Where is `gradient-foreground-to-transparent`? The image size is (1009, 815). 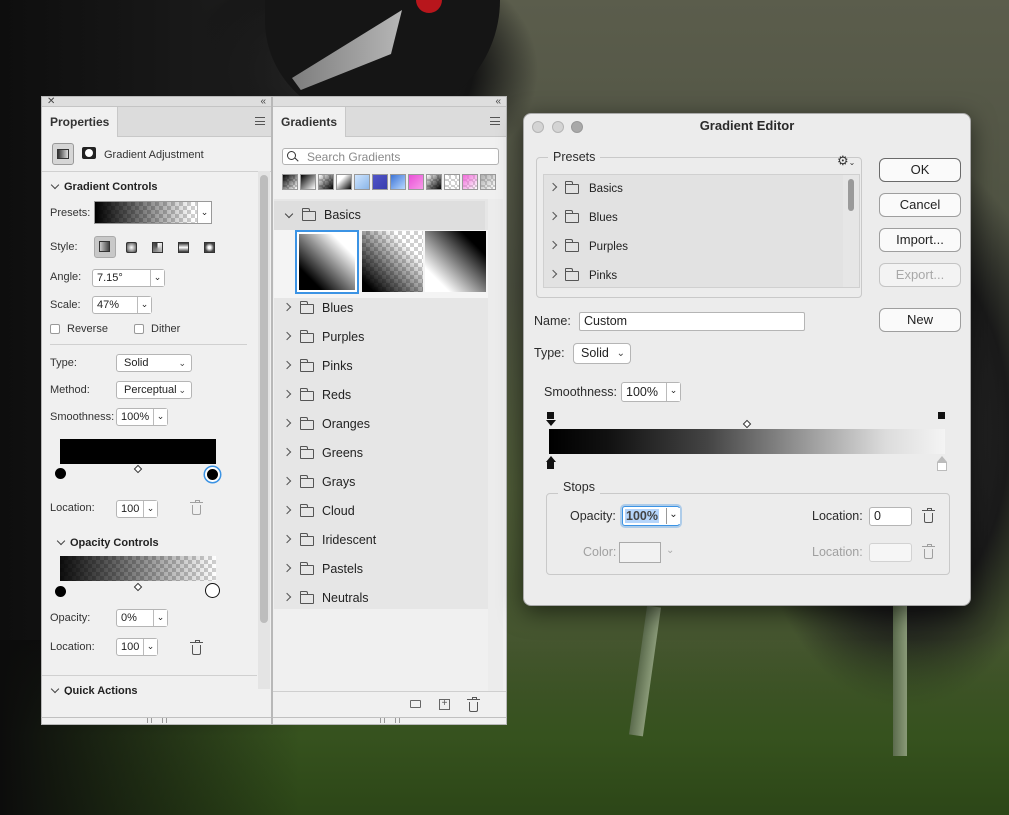
gradient-foreground-to-transparent is located at coordinates (392, 261).